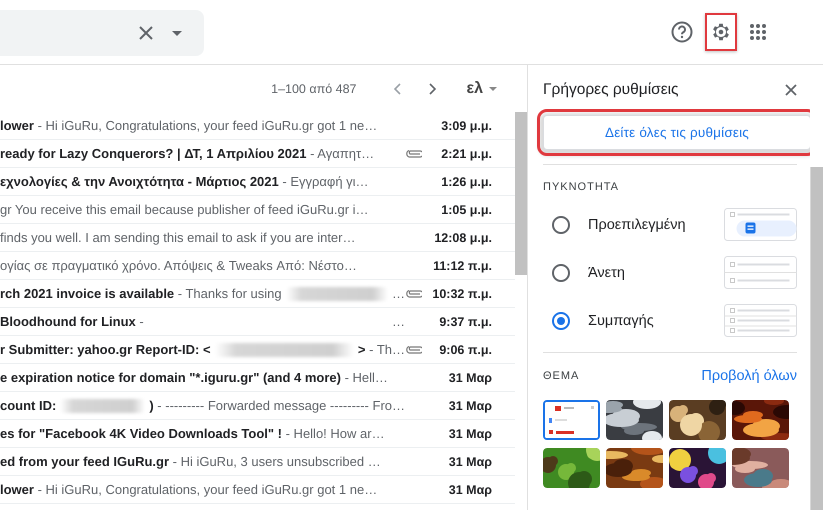  I want to click on message-row: gr You receive this email because publisher of feed iGuRu.gr i… 1:05 μ.μ., so click(257, 210).